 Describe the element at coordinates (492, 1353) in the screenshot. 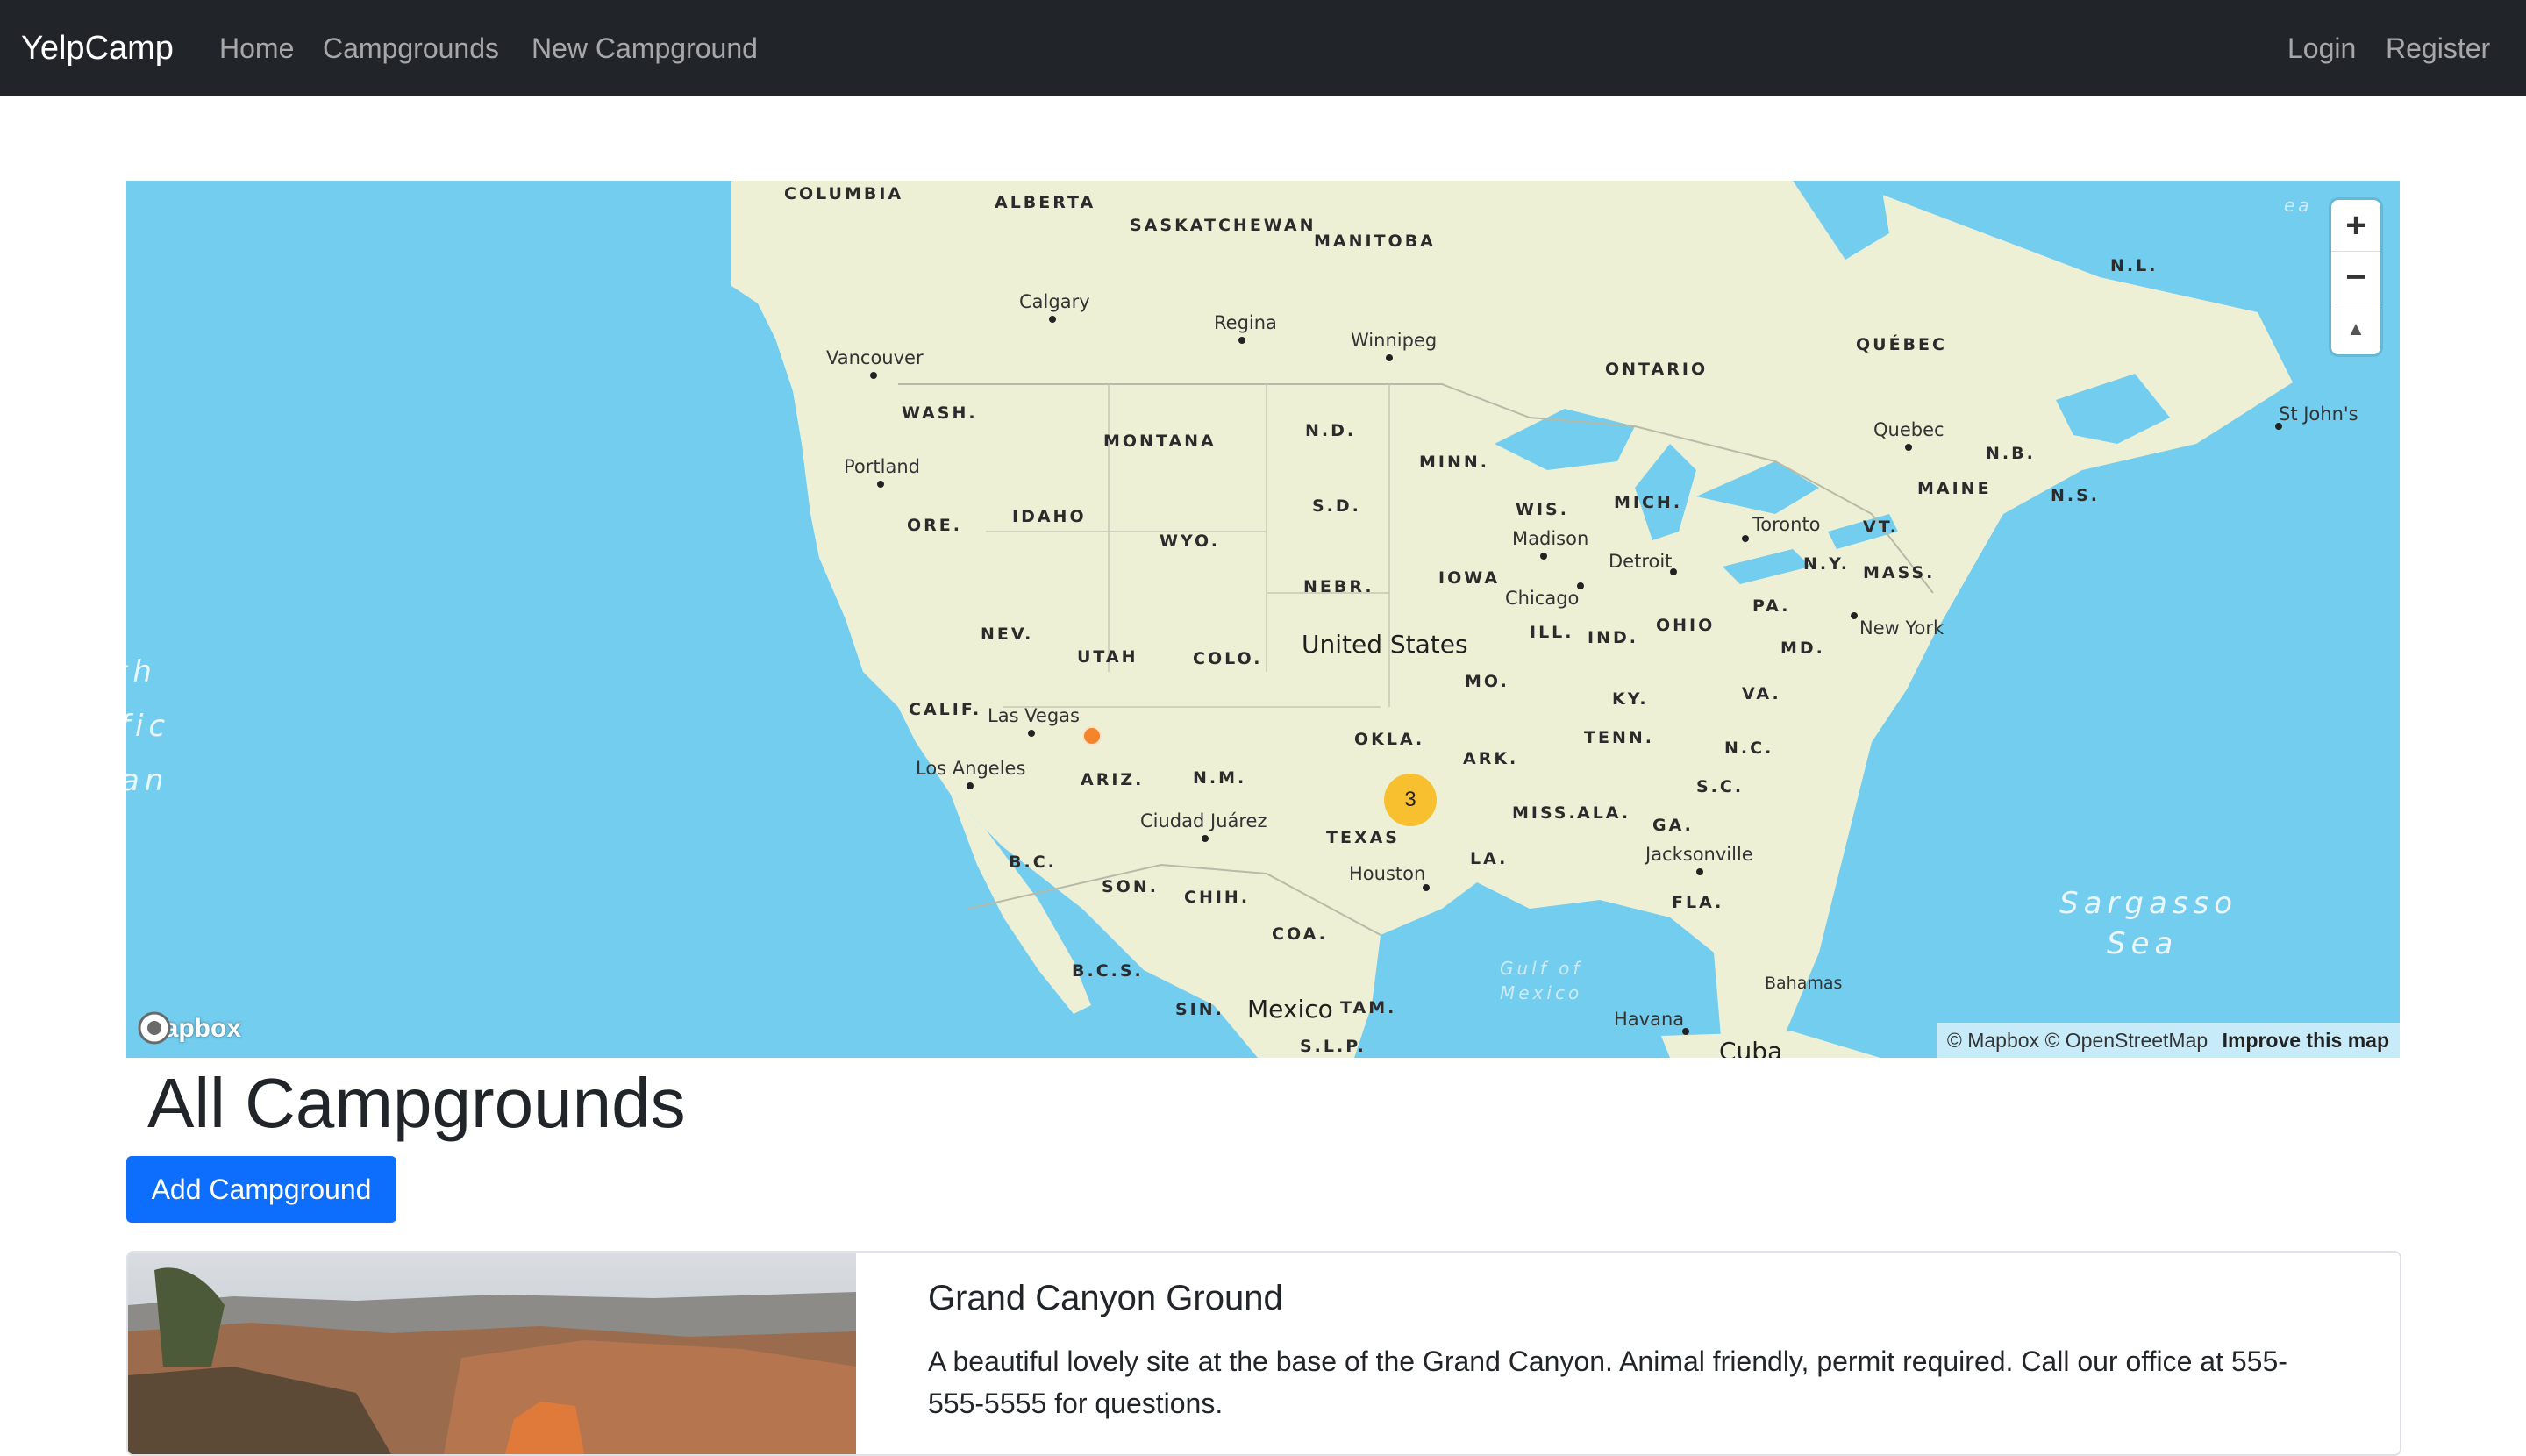

I see `campground-image` at that location.